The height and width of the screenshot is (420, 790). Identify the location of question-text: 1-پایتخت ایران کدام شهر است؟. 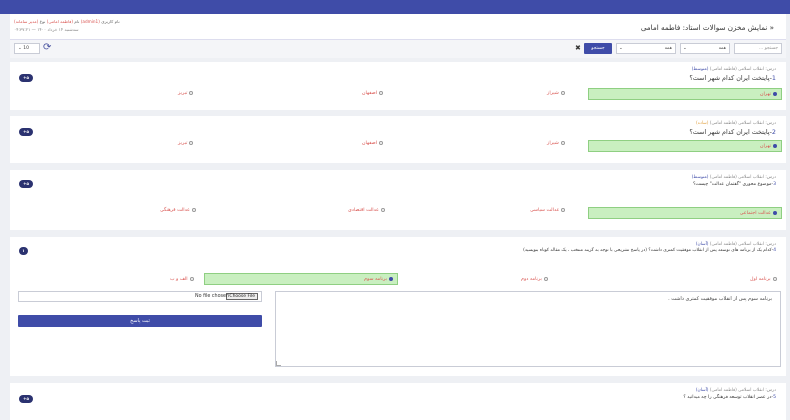
(732, 78).